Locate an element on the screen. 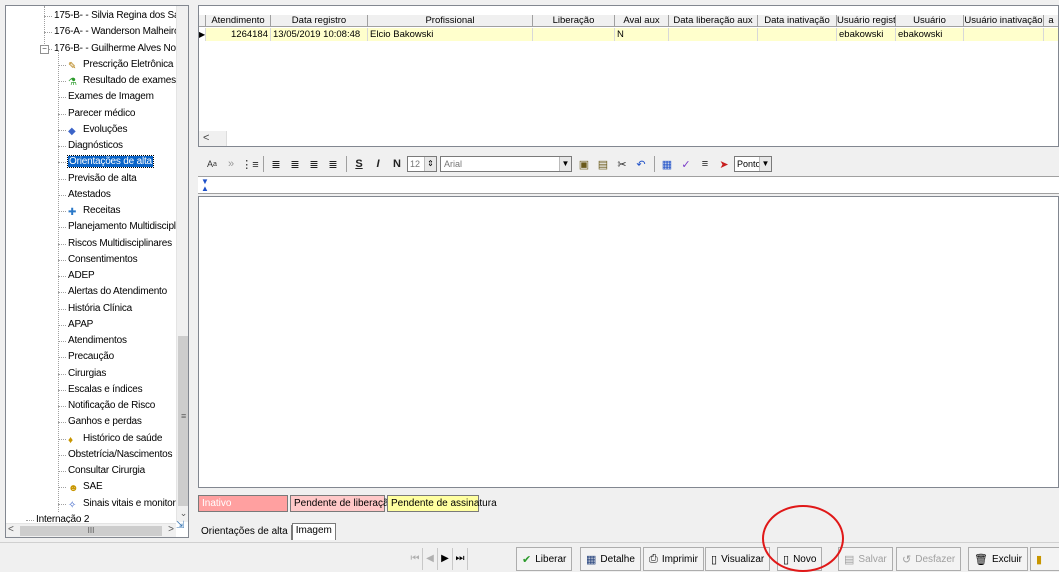 This screenshot has width=1059, height=572. tree-item: 176-A- - Wanderson Malheiros is located at coordinates (119, 32).